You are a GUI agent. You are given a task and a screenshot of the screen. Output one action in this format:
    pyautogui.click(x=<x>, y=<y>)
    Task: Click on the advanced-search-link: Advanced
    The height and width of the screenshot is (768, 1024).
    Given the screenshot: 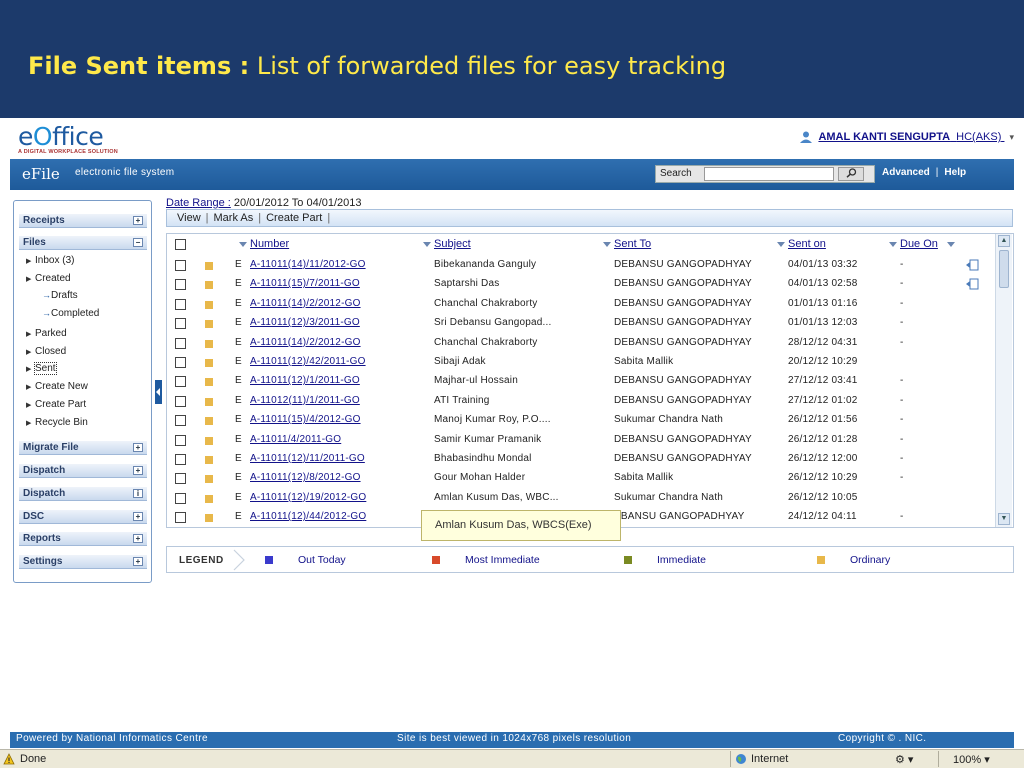 What is the action you would take?
    pyautogui.click(x=906, y=172)
    